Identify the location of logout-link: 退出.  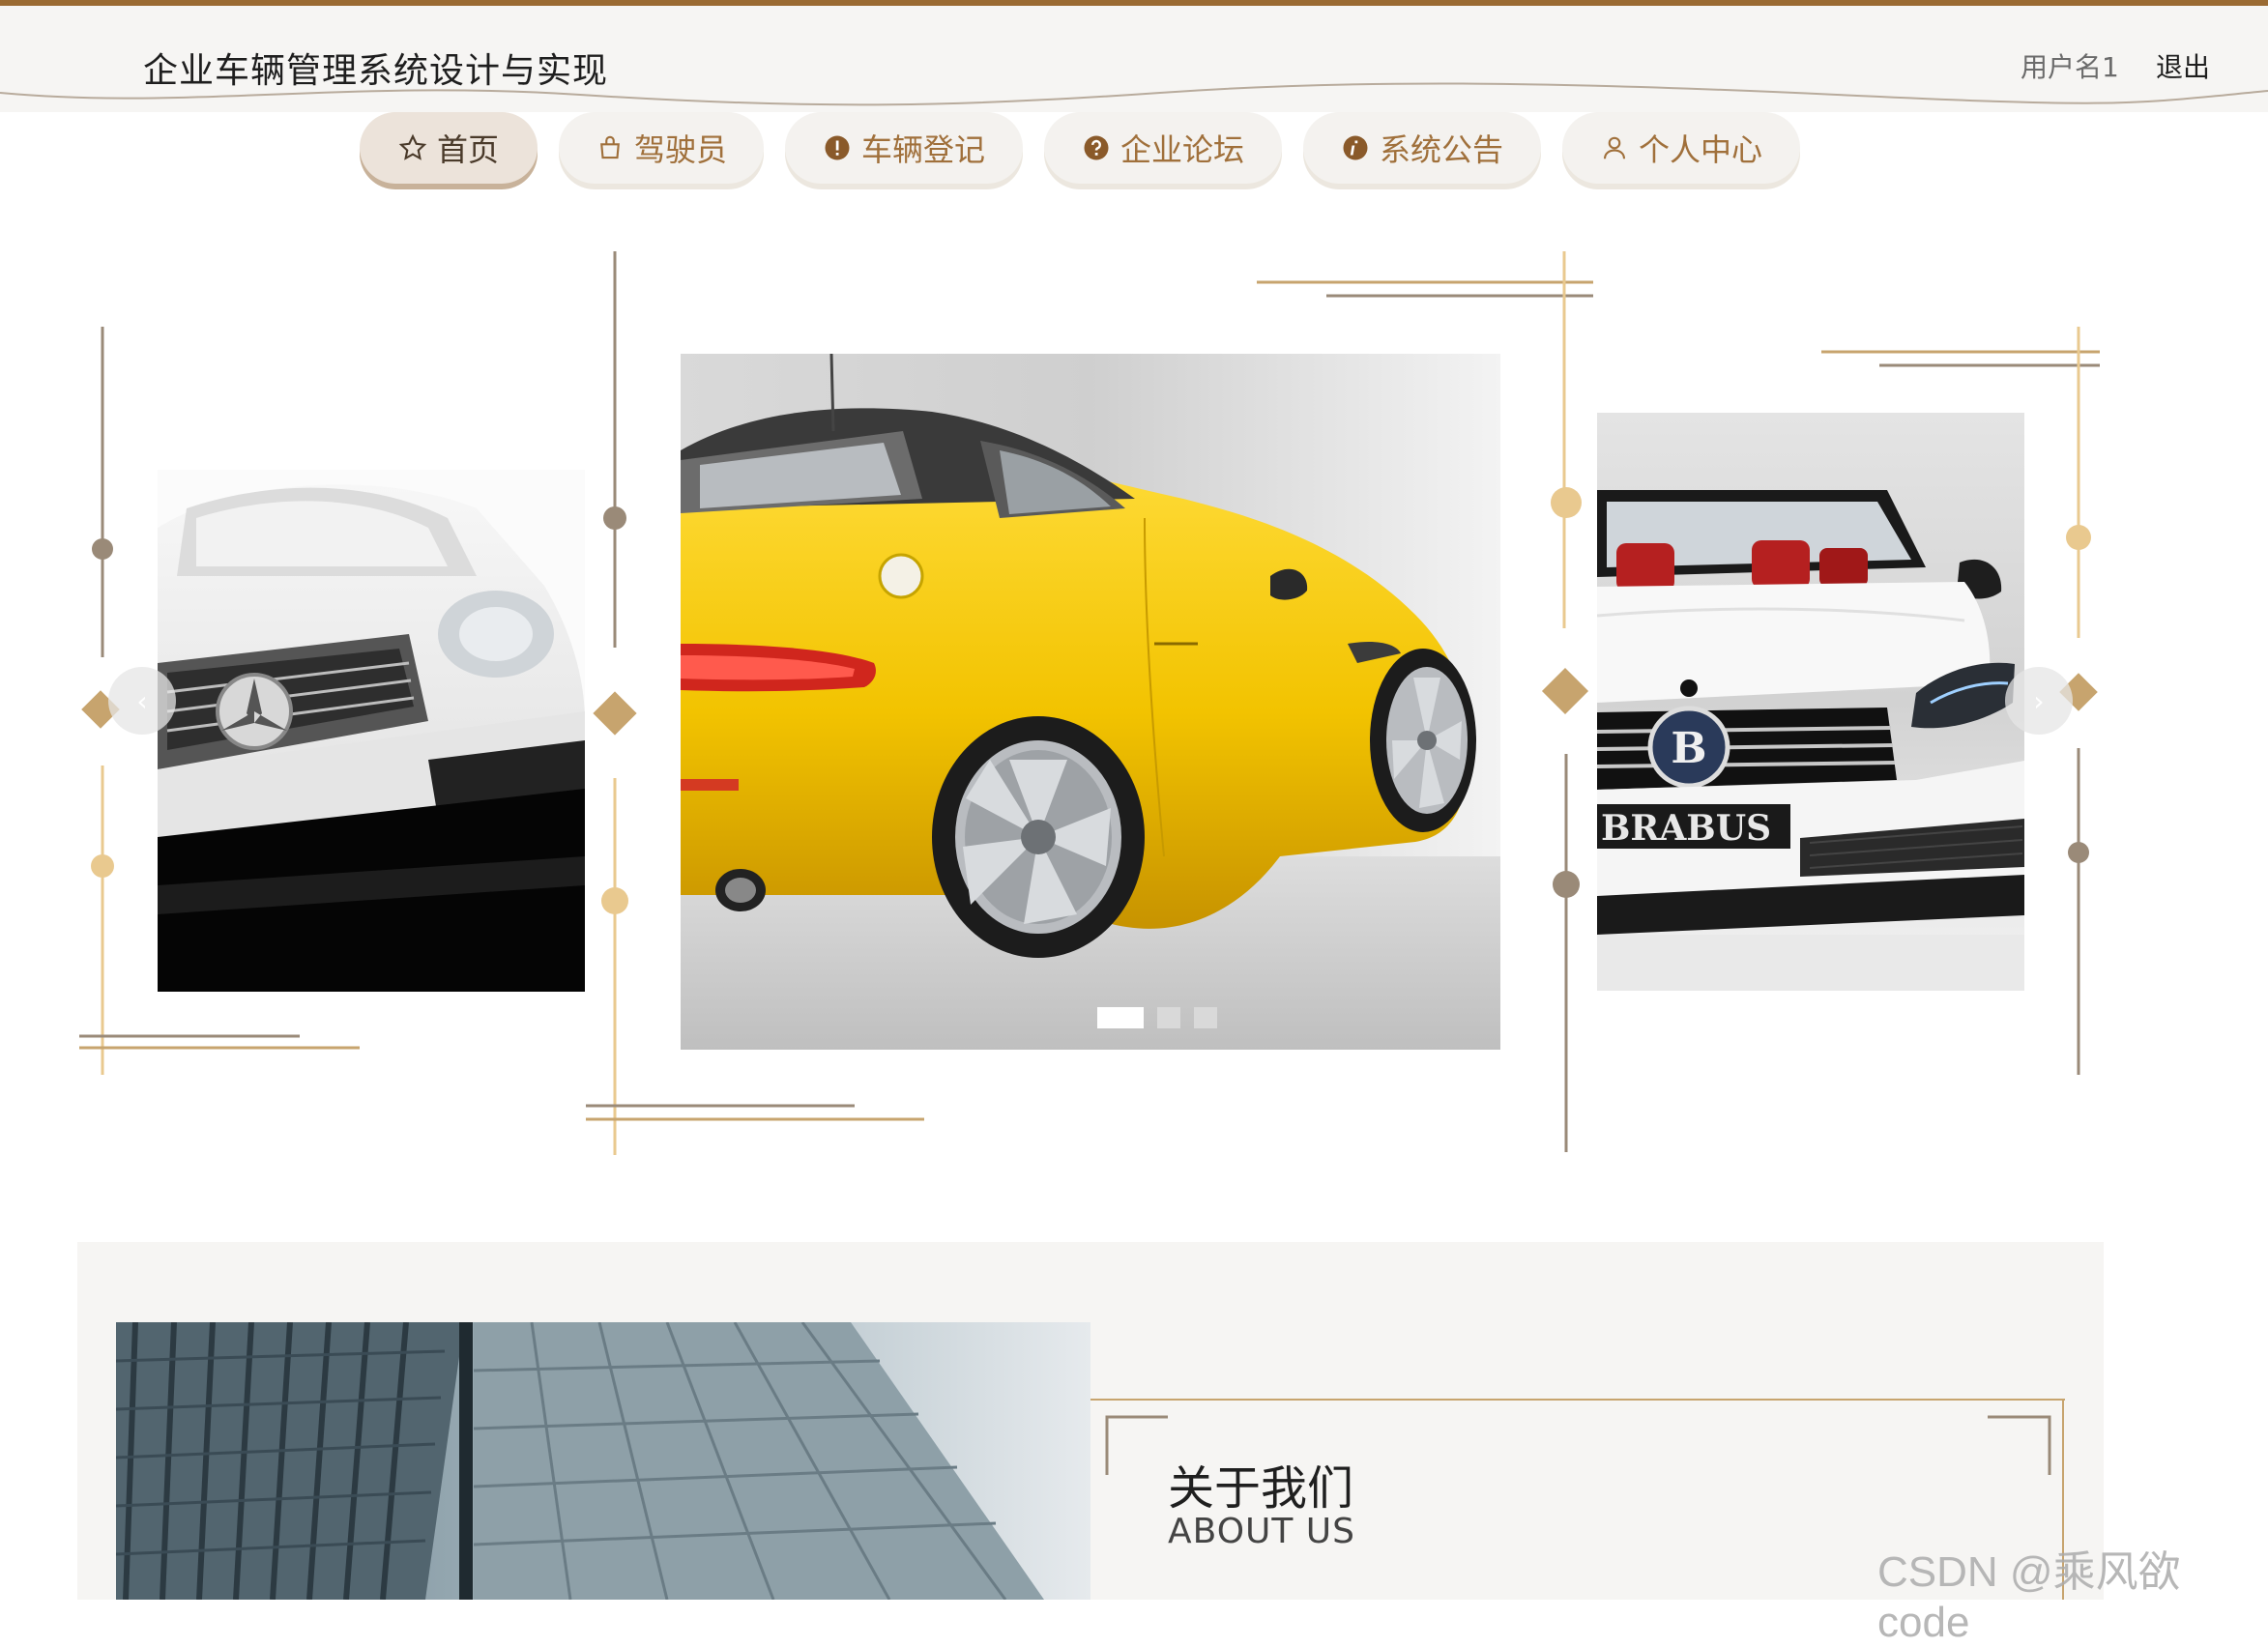
(2183, 65).